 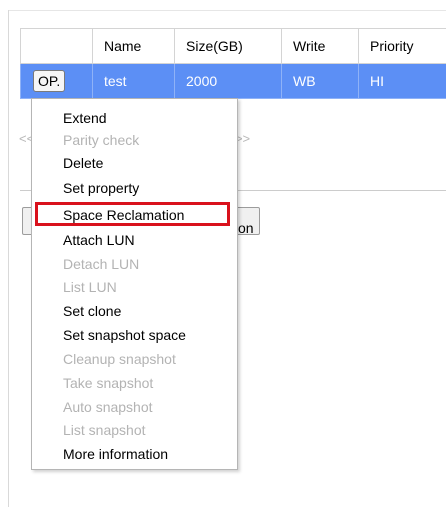 I want to click on op-button: OP., so click(x=49, y=81).